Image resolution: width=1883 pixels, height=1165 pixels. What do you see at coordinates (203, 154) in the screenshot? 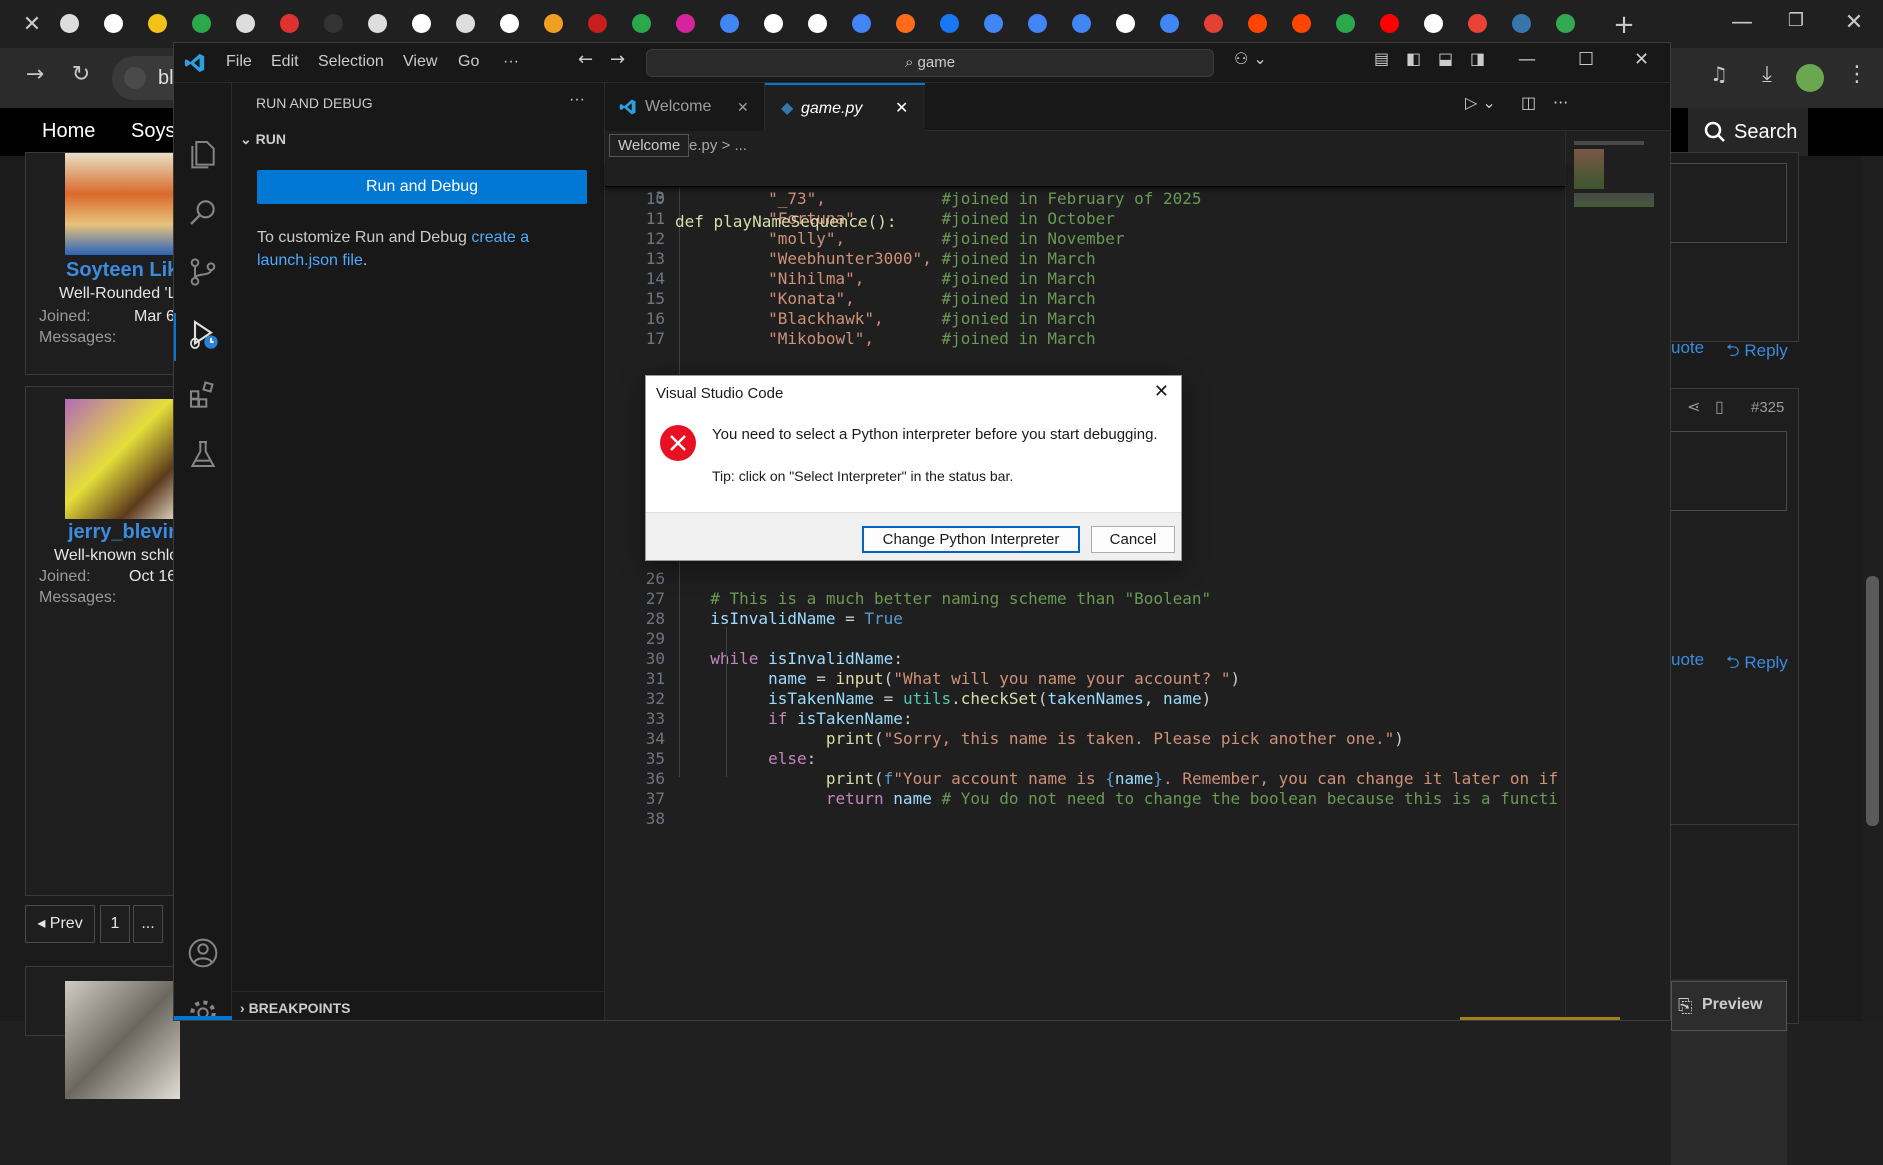
I see `explorer-icon` at bounding box center [203, 154].